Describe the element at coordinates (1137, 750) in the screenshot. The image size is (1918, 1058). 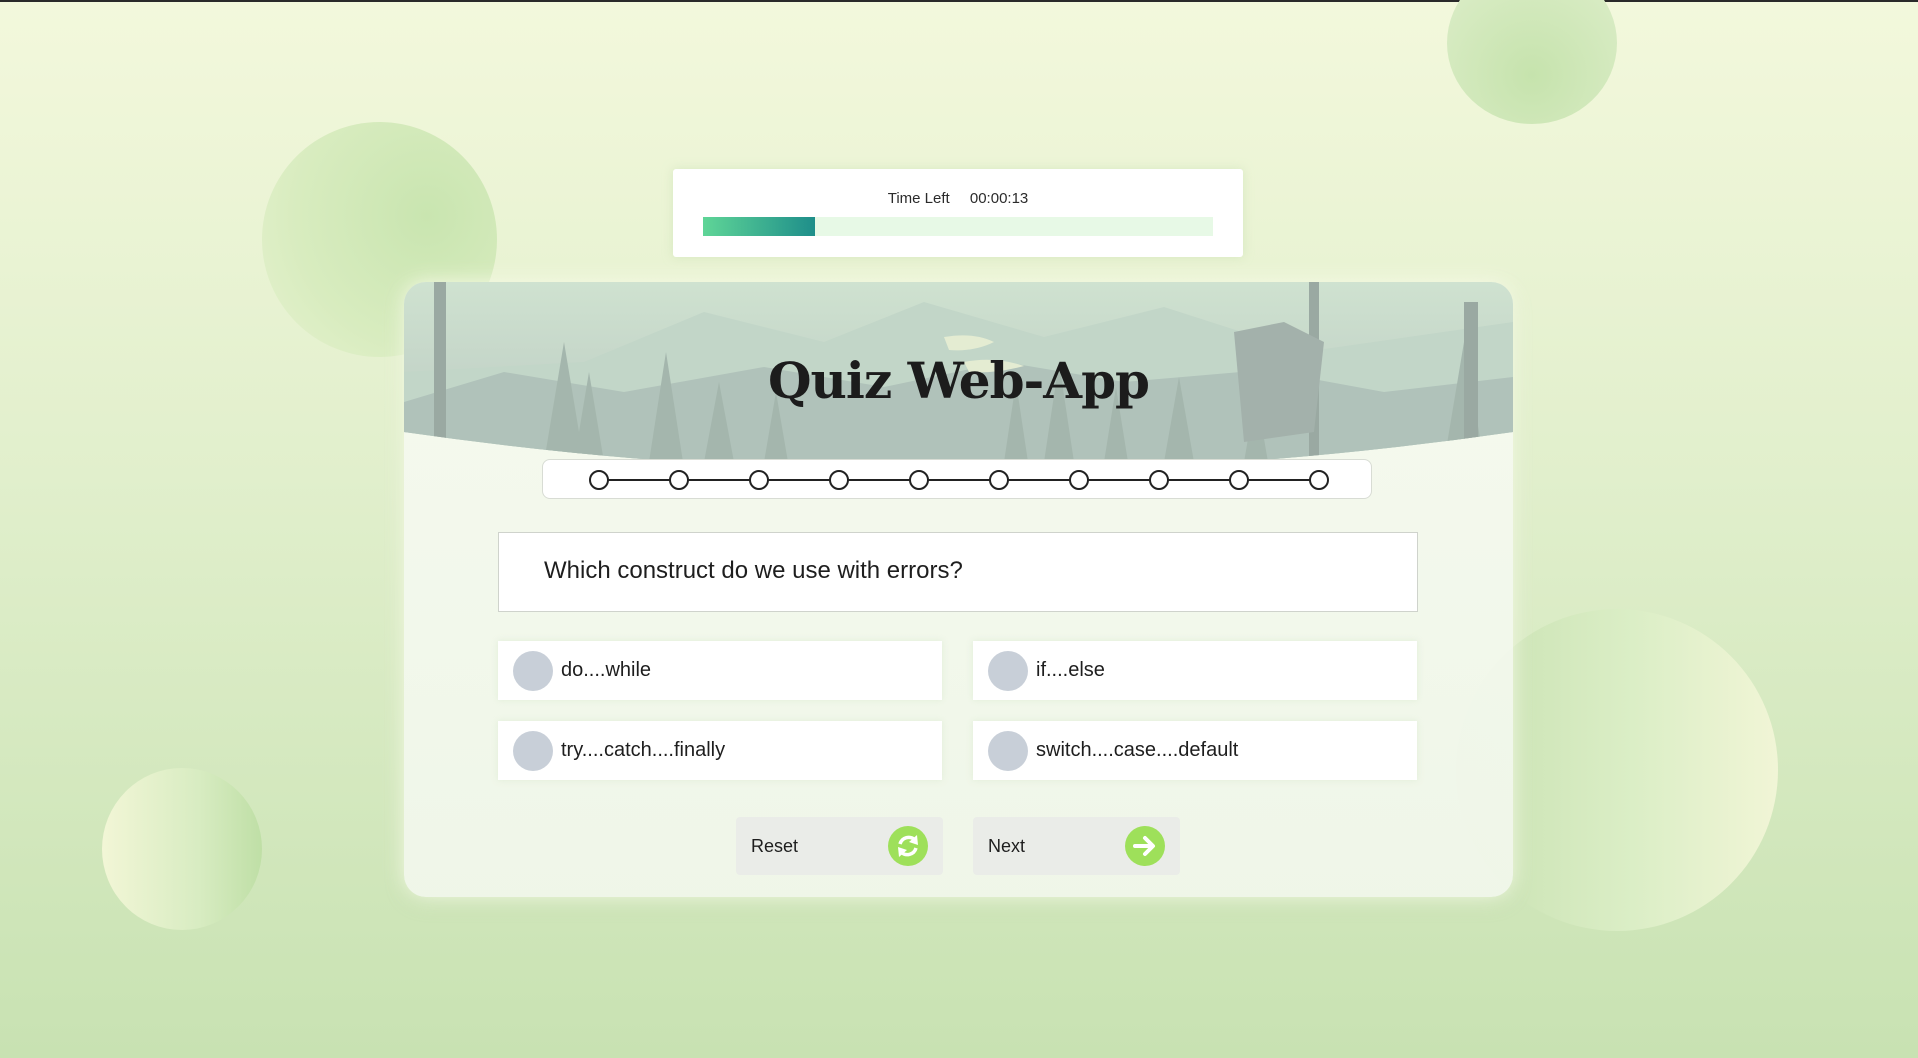
I see `option-label: switch....case....default` at that location.